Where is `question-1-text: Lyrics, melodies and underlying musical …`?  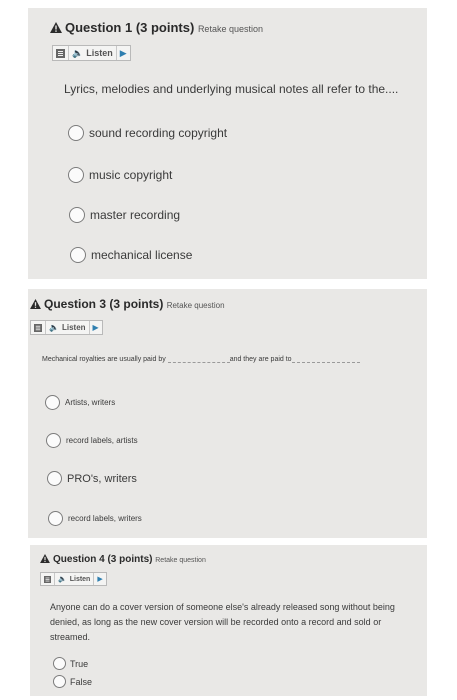
question-1-text: Lyrics, melodies and underlying musical … is located at coordinates (231, 89).